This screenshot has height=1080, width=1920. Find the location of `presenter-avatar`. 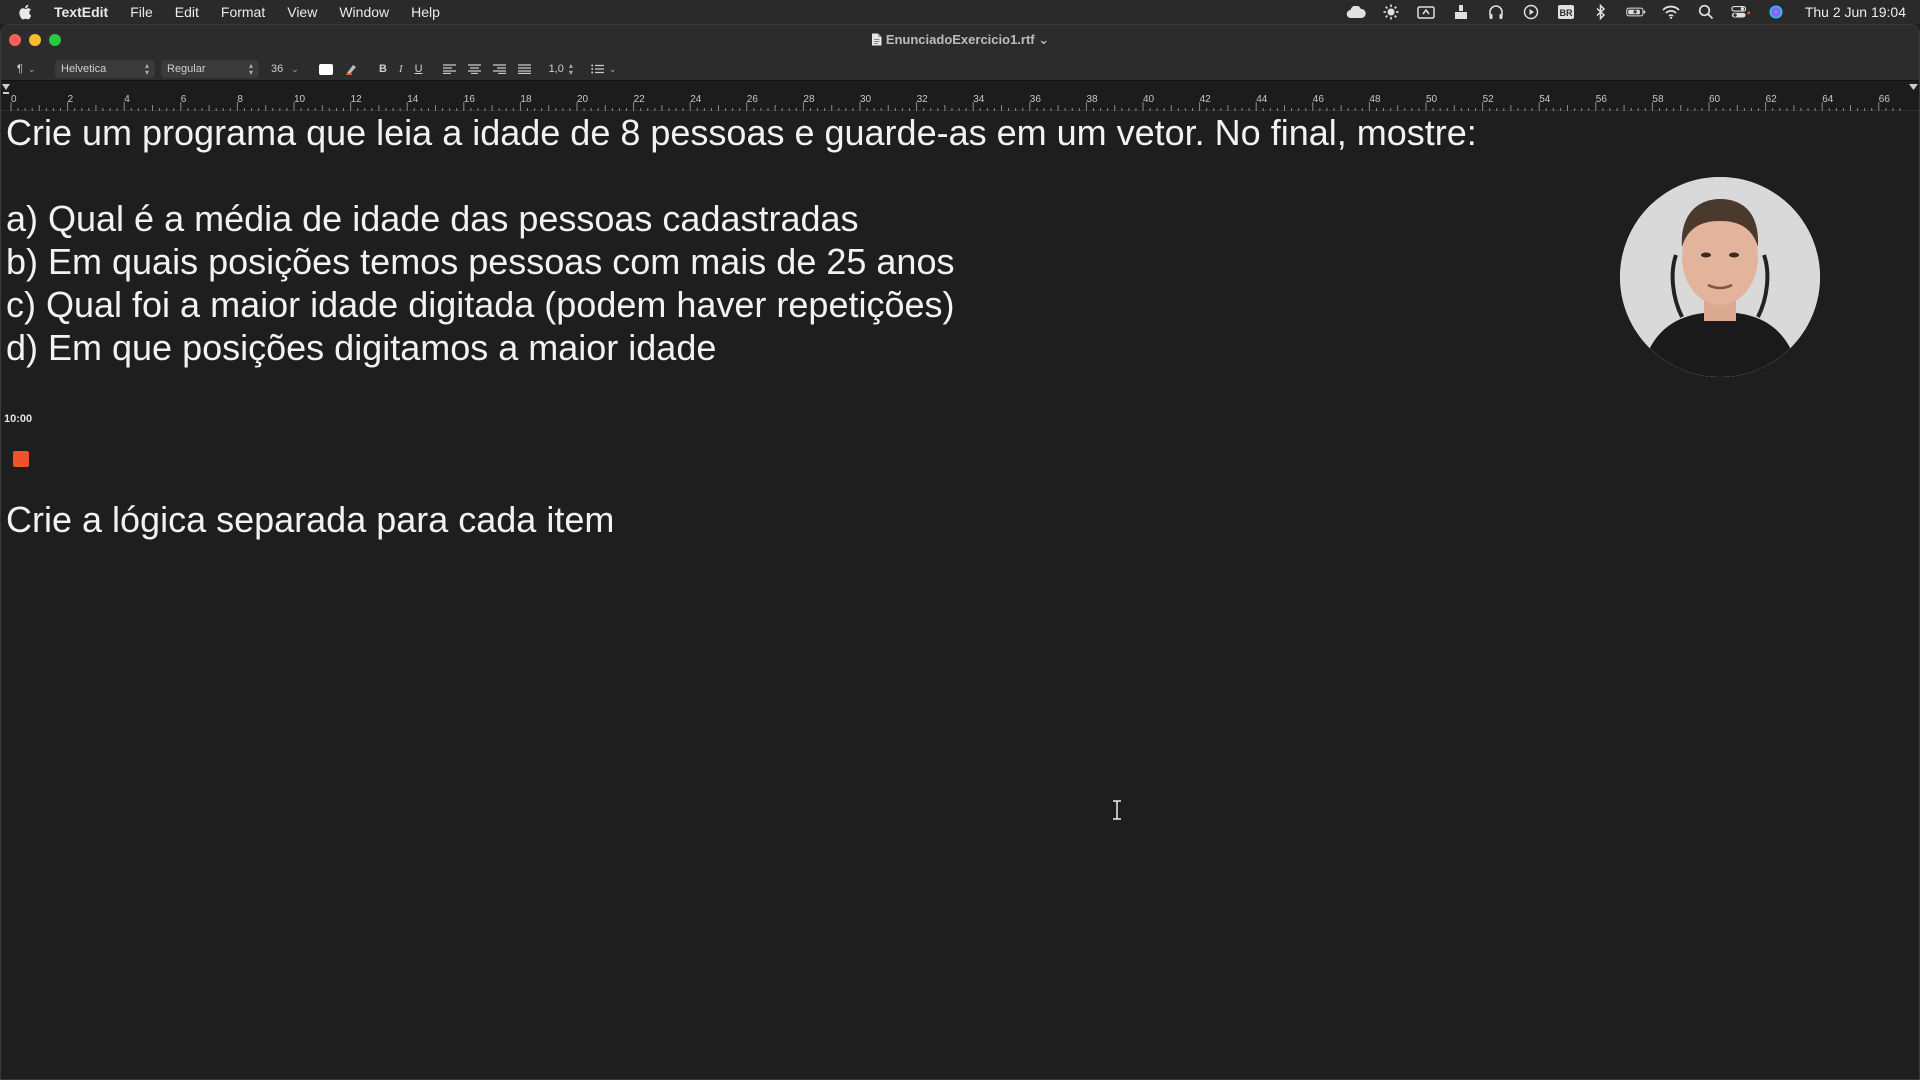

presenter-avatar is located at coordinates (1720, 277).